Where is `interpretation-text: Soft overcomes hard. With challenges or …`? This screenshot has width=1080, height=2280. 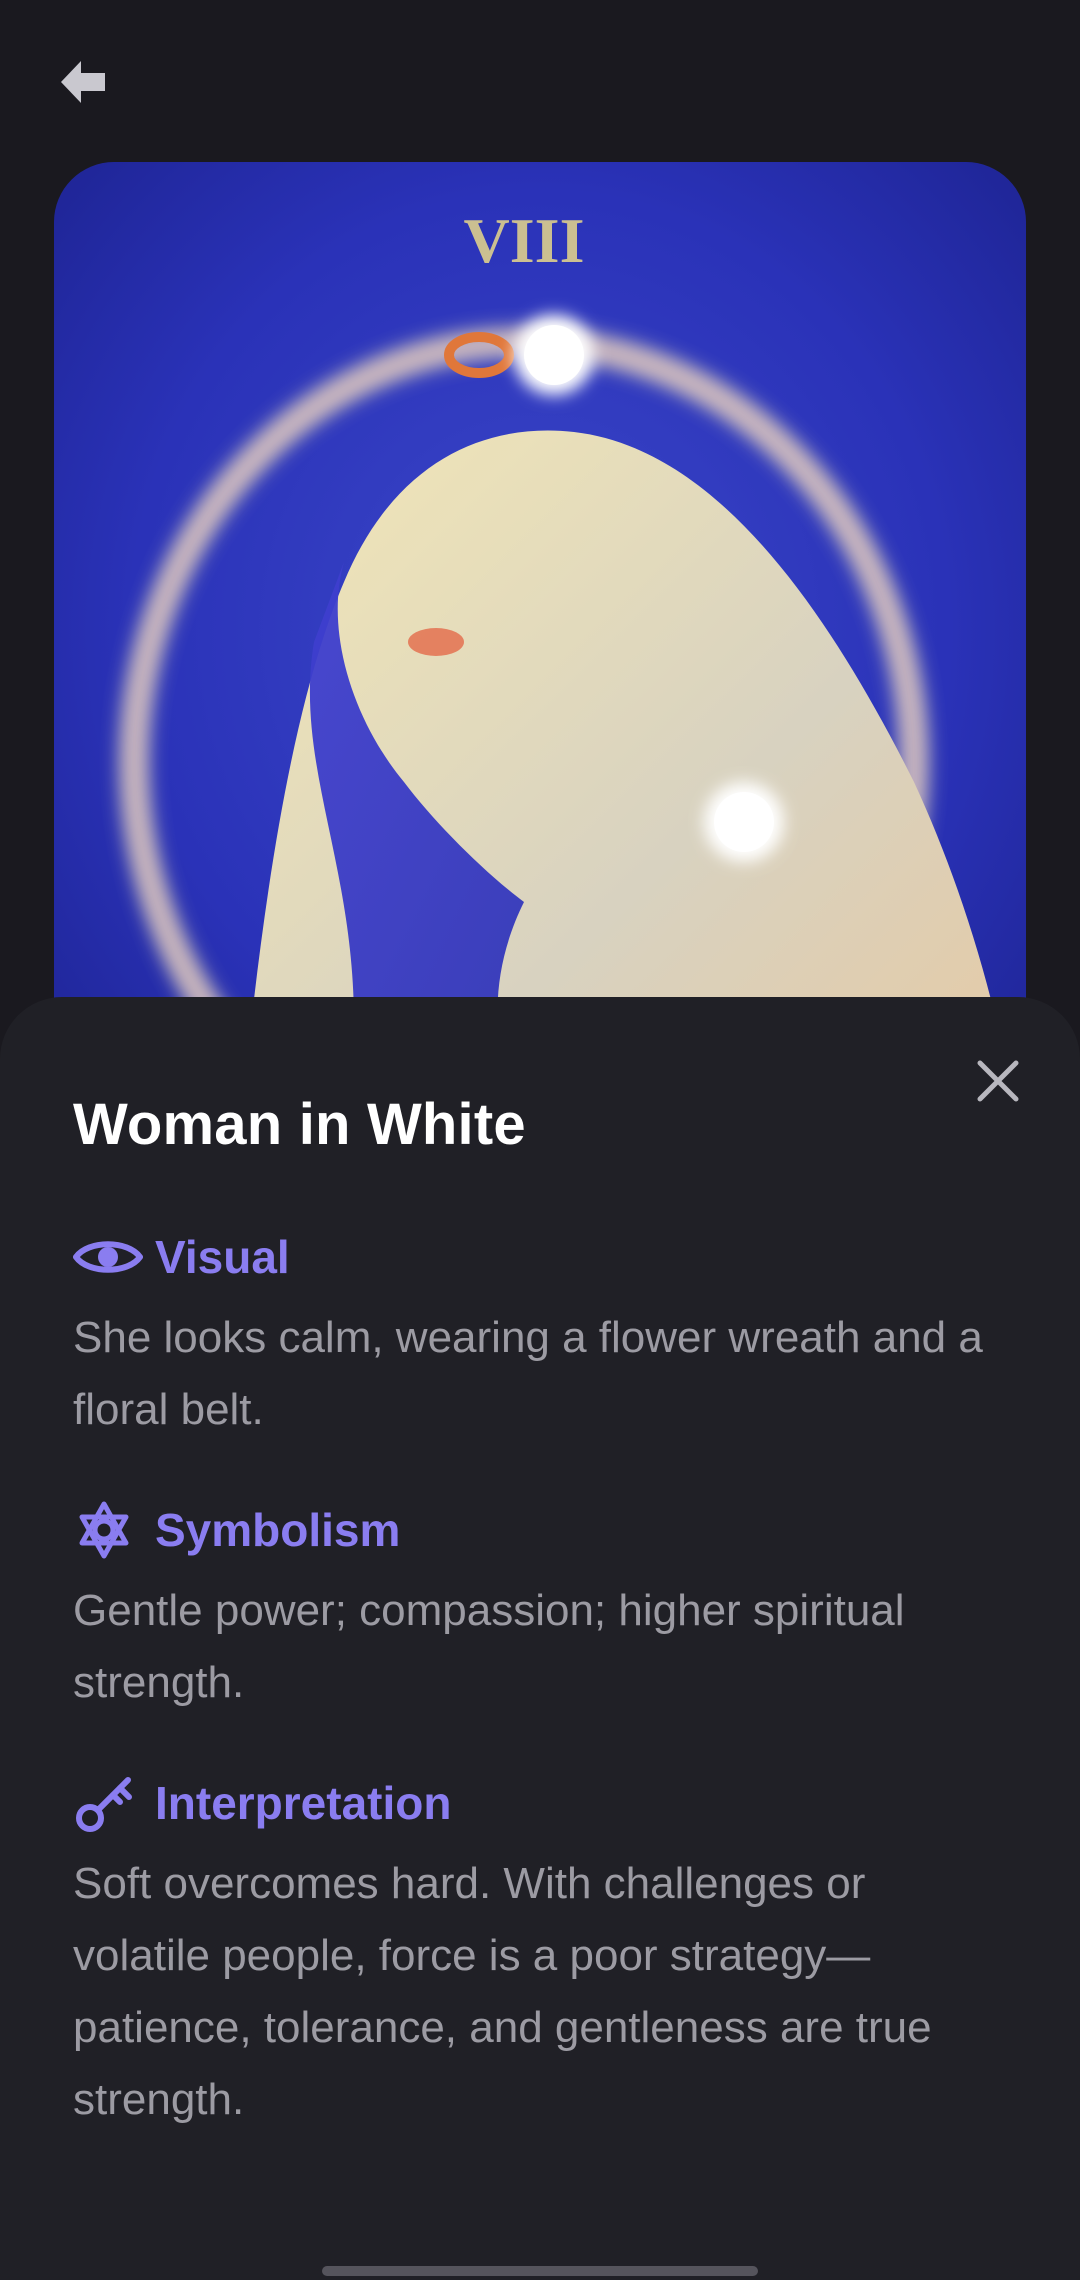
interpretation-text: Soft overcomes hard. With challenges or … is located at coordinates (502, 1991).